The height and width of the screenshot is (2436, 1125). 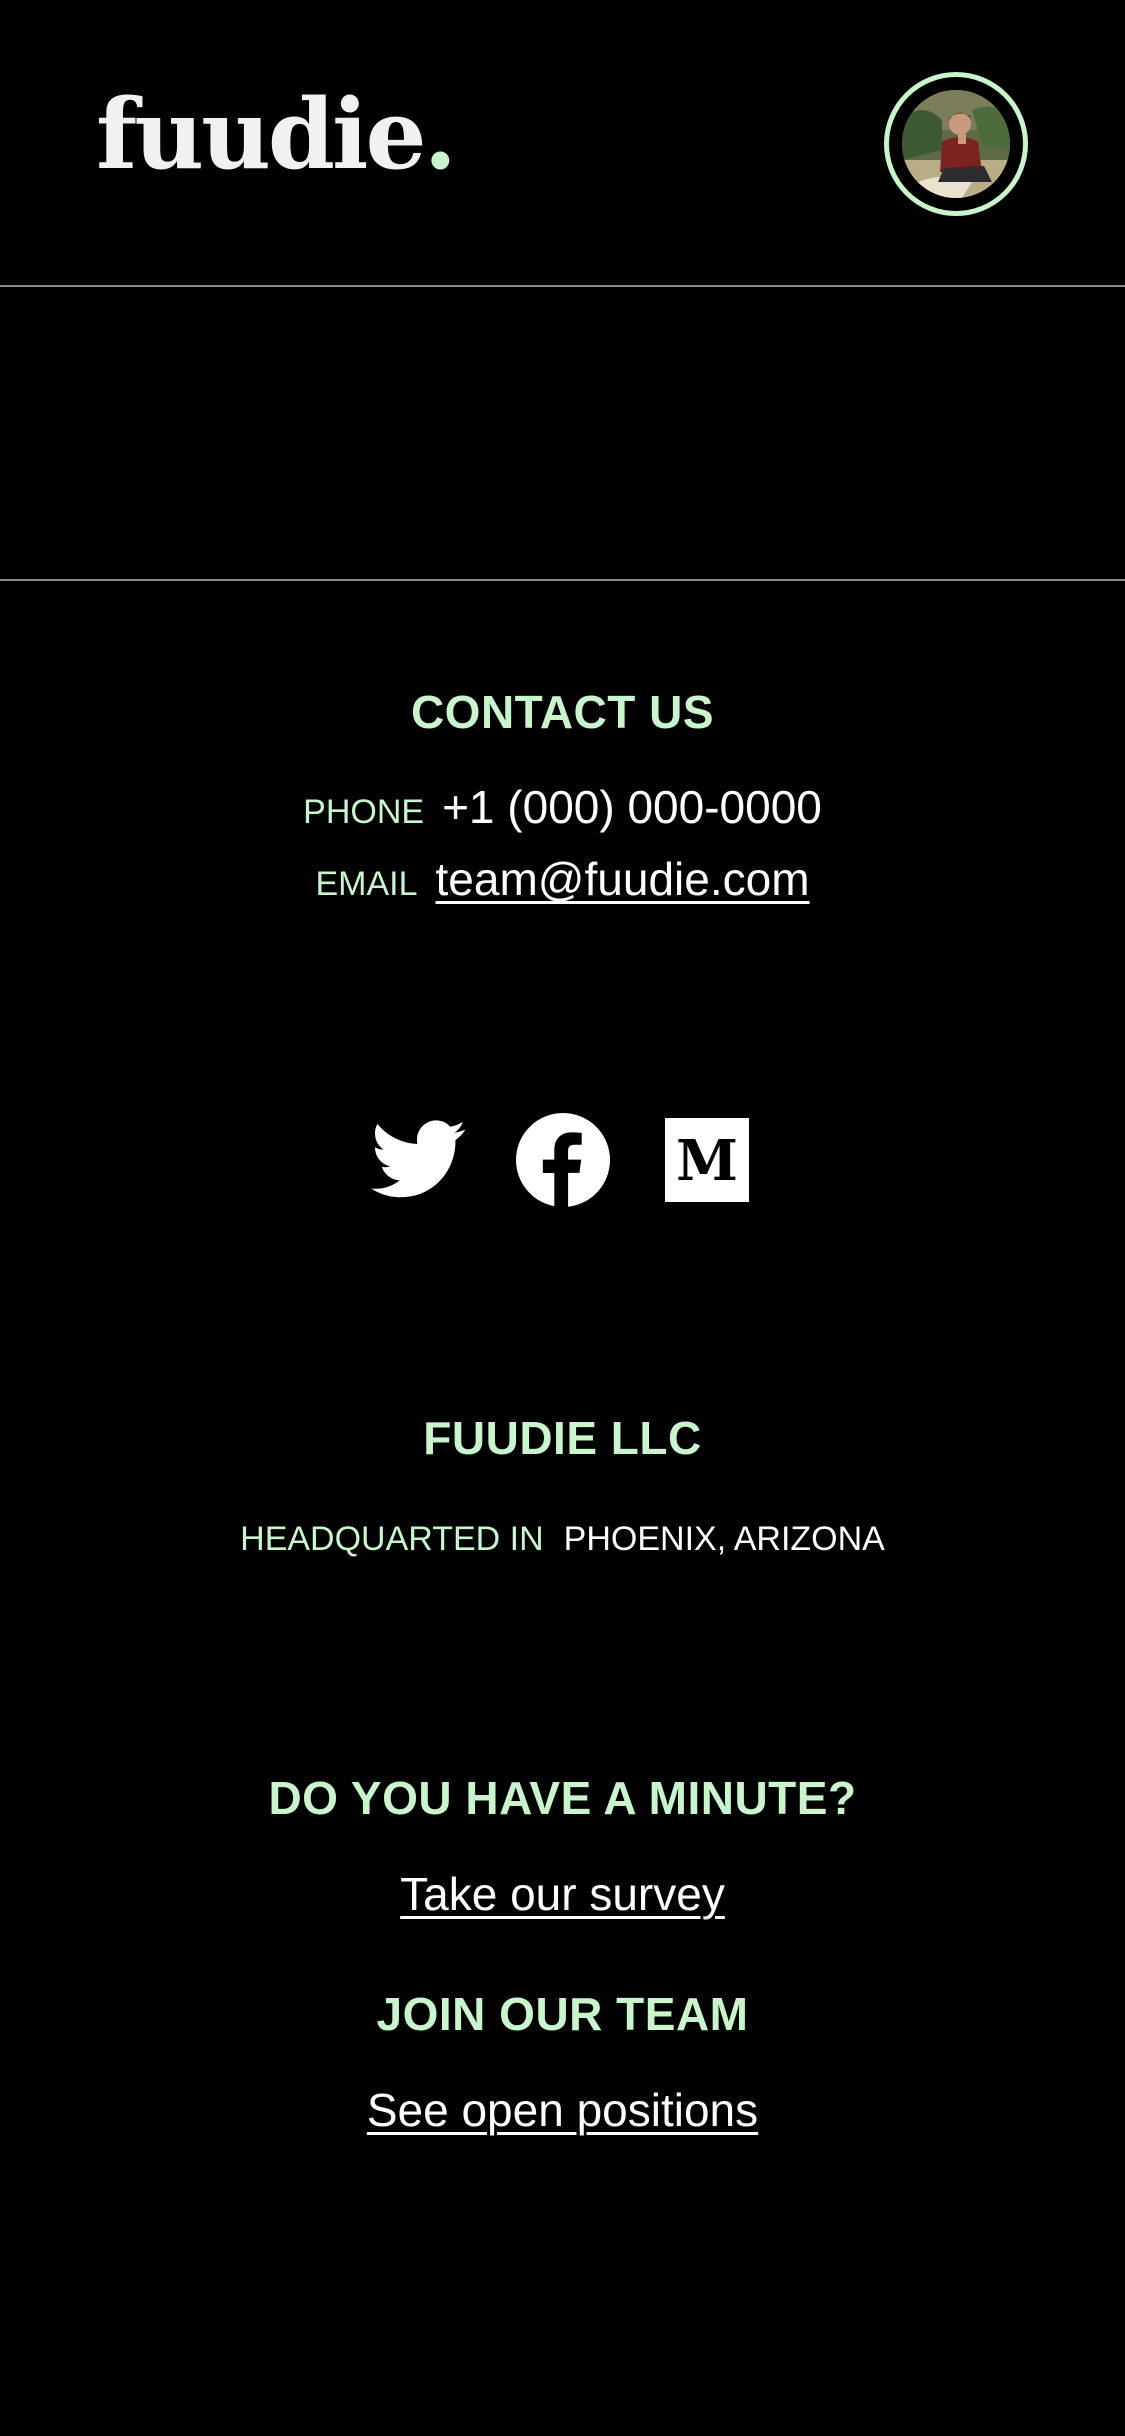 I want to click on company-title: FUUDIE LLC, so click(x=562, y=1438).